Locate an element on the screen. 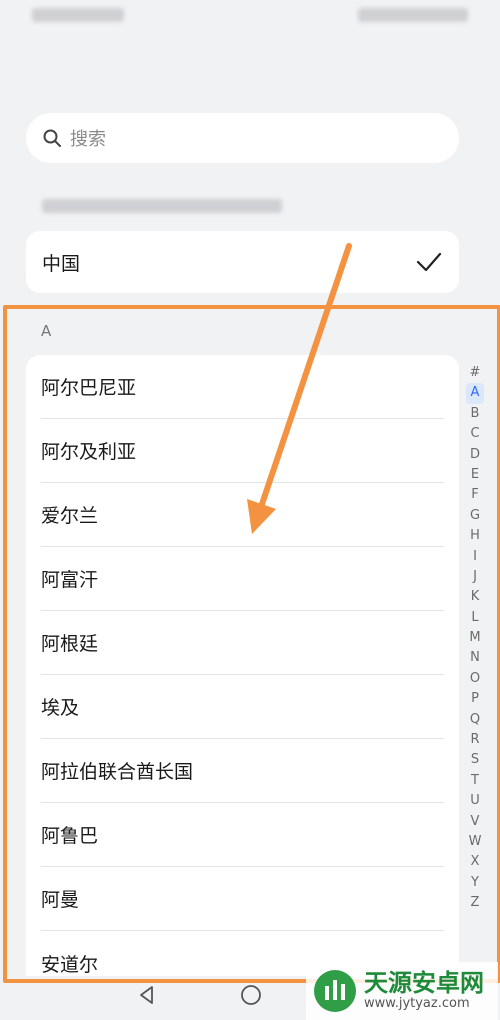 This screenshot has width=500, height=1020. index-letter: P is located at coordinates (475, 699).